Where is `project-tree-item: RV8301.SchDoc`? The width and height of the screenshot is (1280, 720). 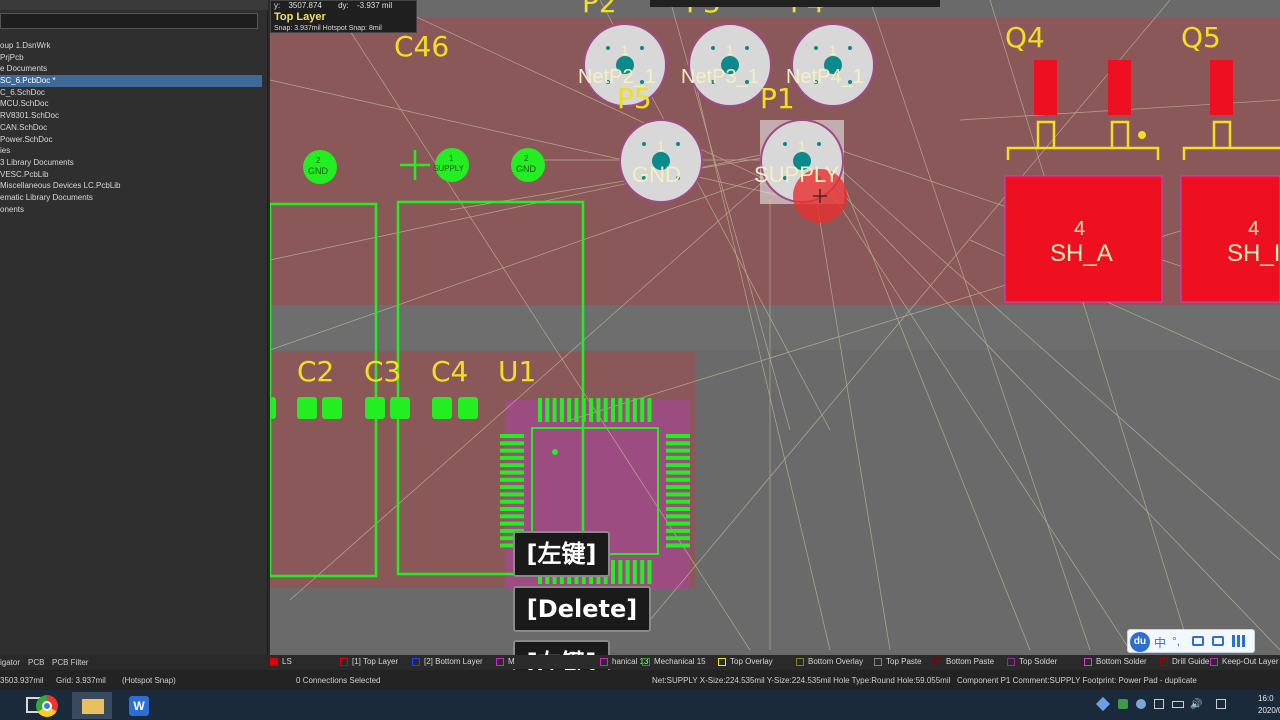
project-tree-item: RV8301.SchDoc is located at coordinates (131, 116).